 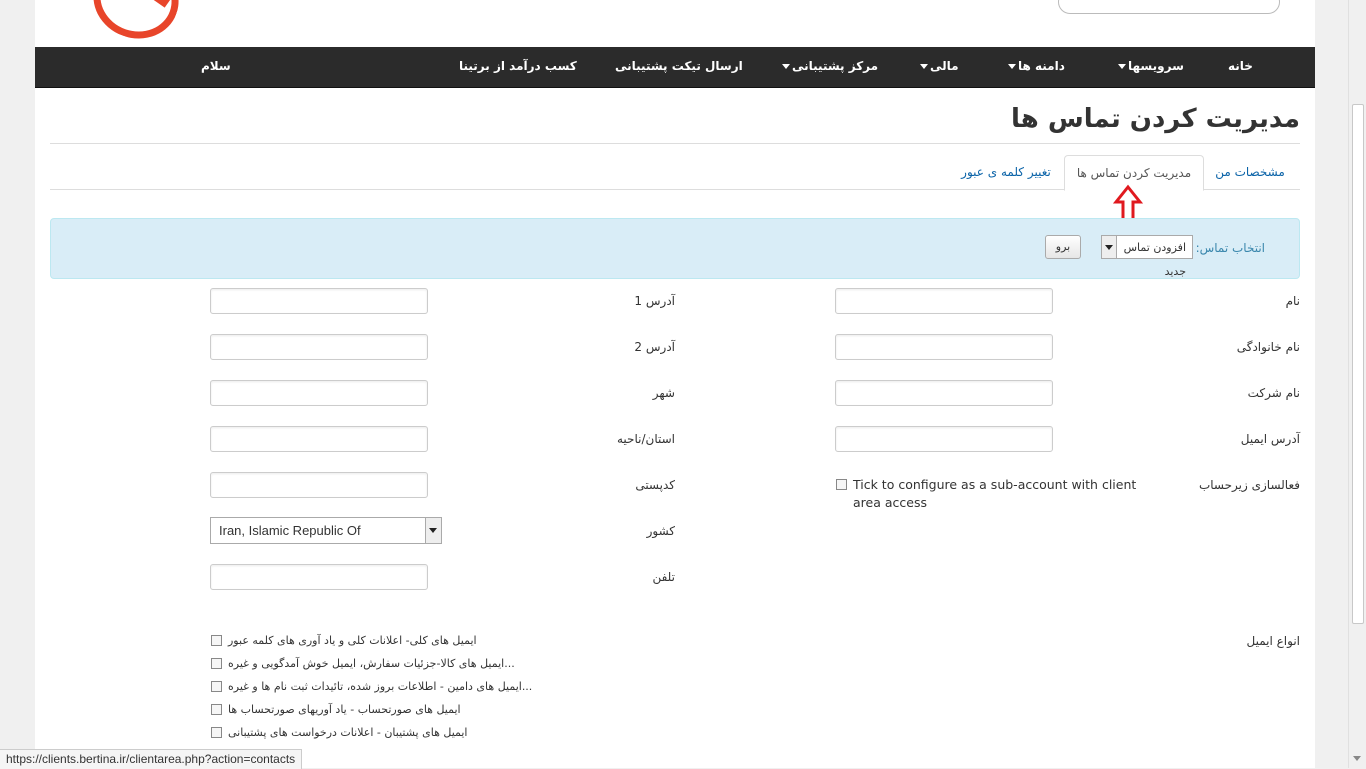 What do you see at coordinates (675, 248) in the screenshot?
I see `contact-select-panel: انتخاب تماس: افزودن تماس جدید برو` at bounding box center [675, 248].